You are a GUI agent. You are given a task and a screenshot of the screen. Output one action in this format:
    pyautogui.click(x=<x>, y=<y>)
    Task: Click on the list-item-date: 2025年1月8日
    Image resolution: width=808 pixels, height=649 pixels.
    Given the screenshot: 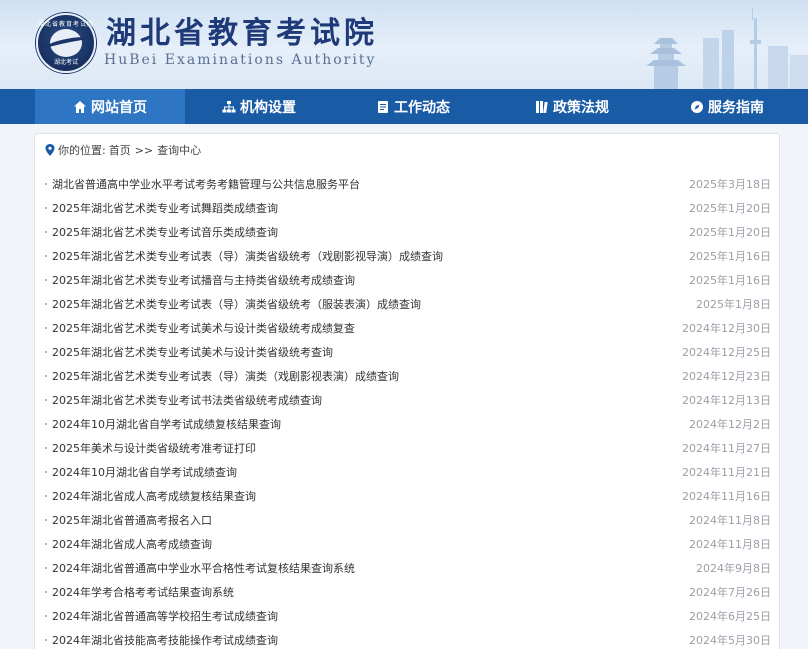 What is the action you would take?
    pyautogui.click(x=733, y=304)
    